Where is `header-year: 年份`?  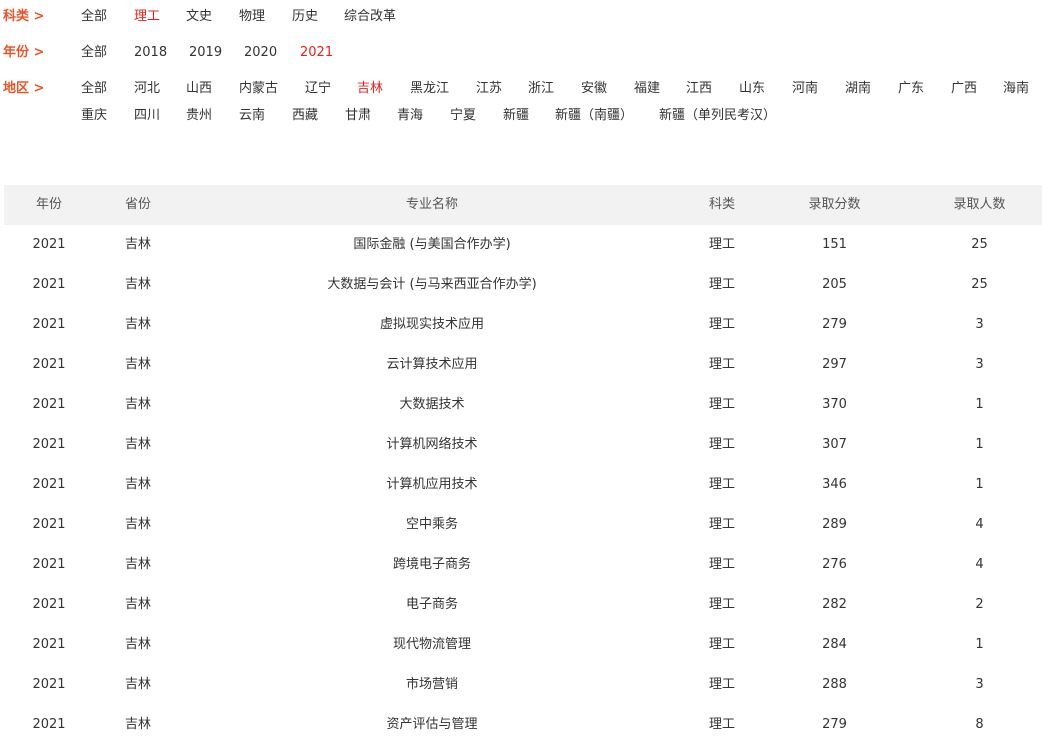 header-year: 年份 is located at coordinates (48, 204).